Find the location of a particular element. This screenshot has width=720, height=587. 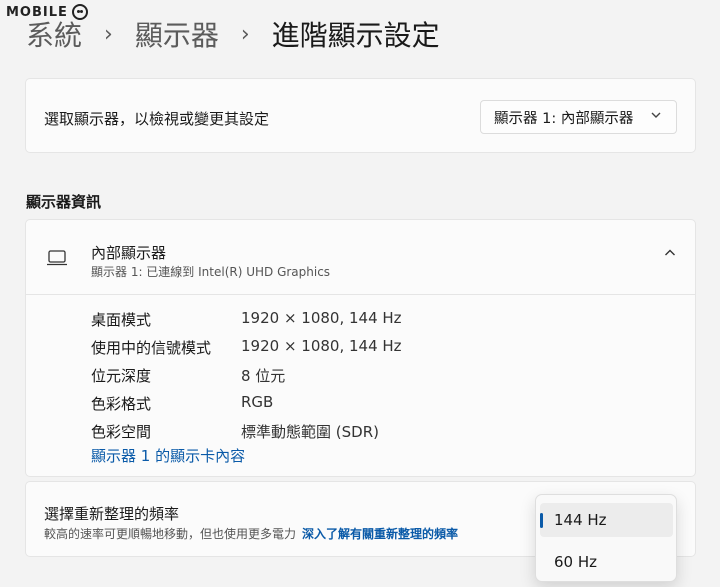

info-row-active-signal-mode: 使用中的信號模式 1920 × 1080, 144 Hz is located at coordinates (360, 347).